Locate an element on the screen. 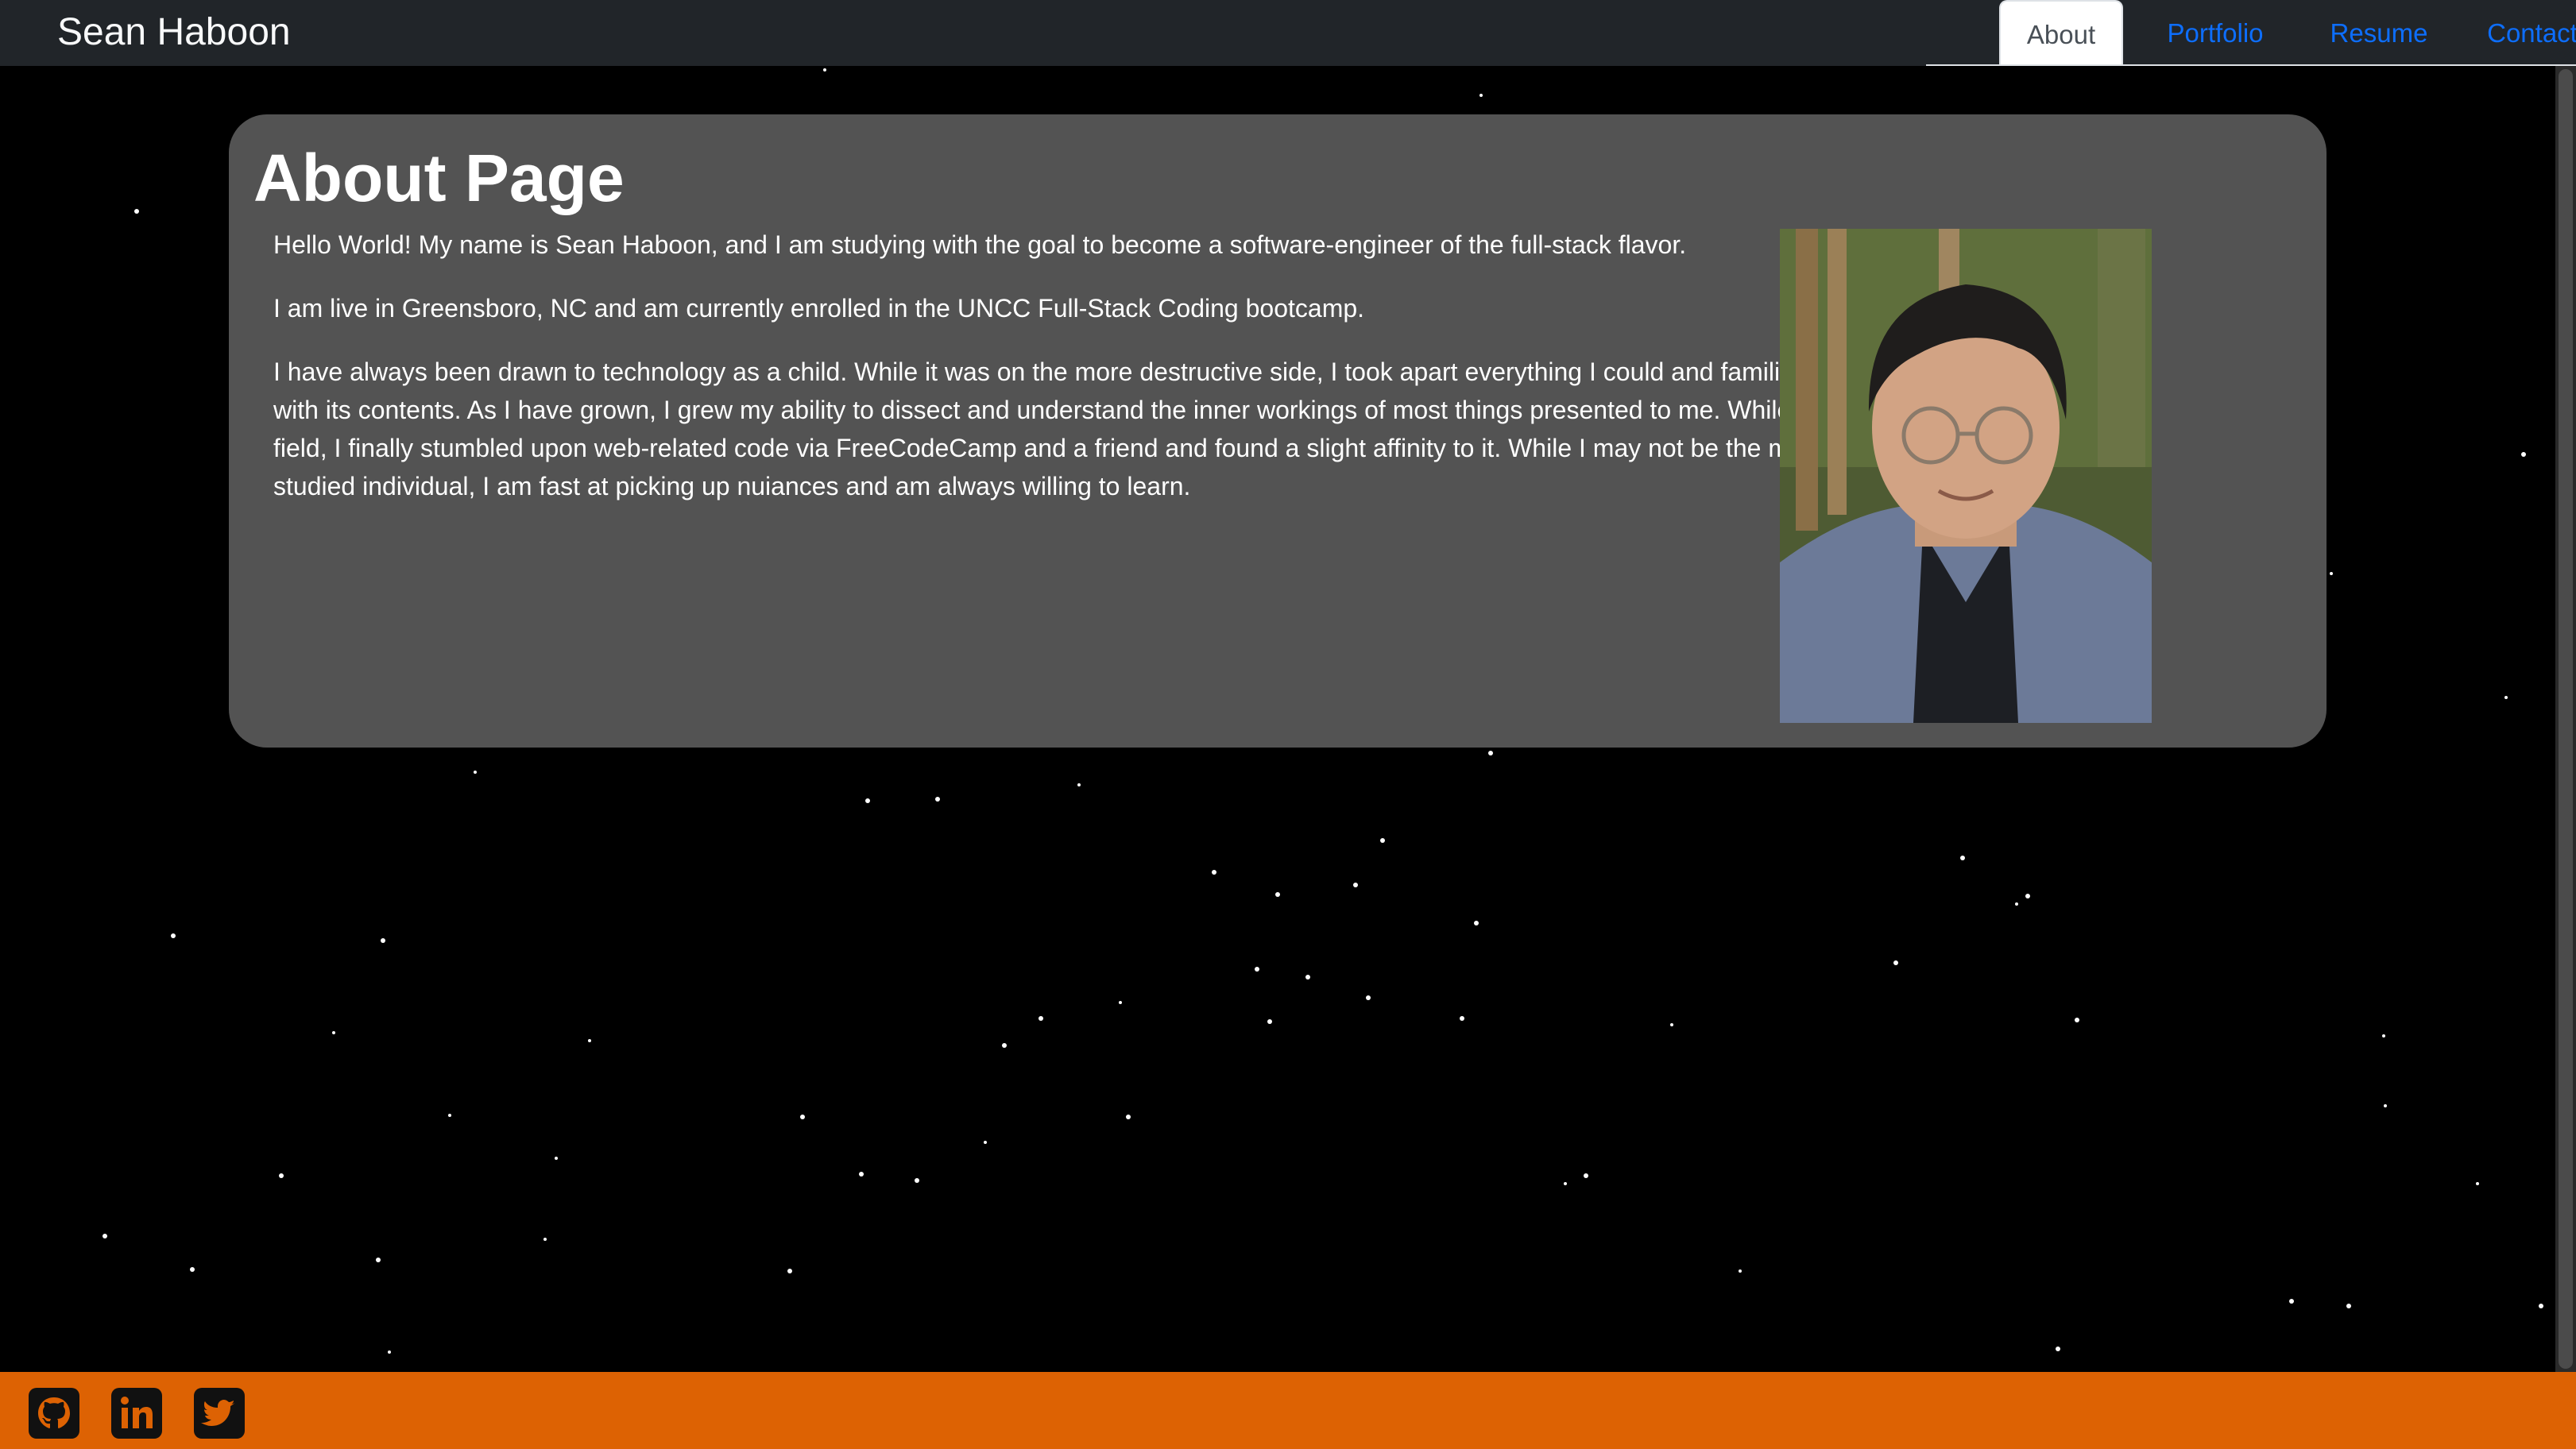 Image resolution: width=2576 pixels, height=1449 pixels. page-title: About Page is located at coordinates (439, 178).